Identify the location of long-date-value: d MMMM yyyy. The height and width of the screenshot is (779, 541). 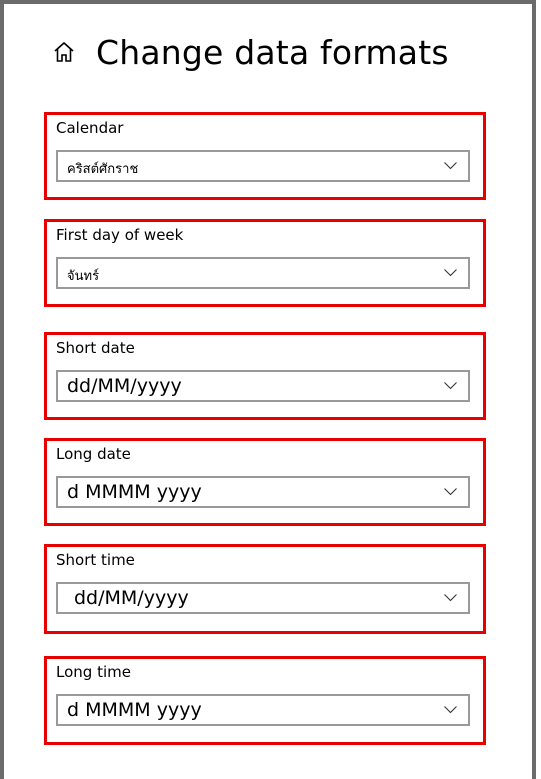
(134, 492).